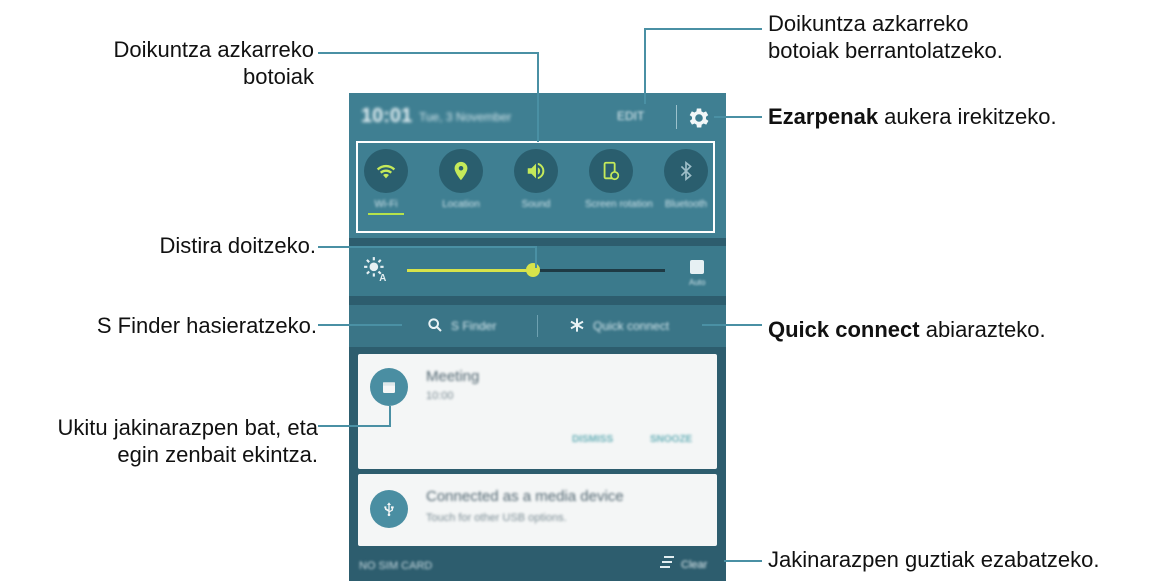  What do you see at coordinates (389, 509) in the screenshot?
I see `usb-icon` at bounding box center [389, 509].